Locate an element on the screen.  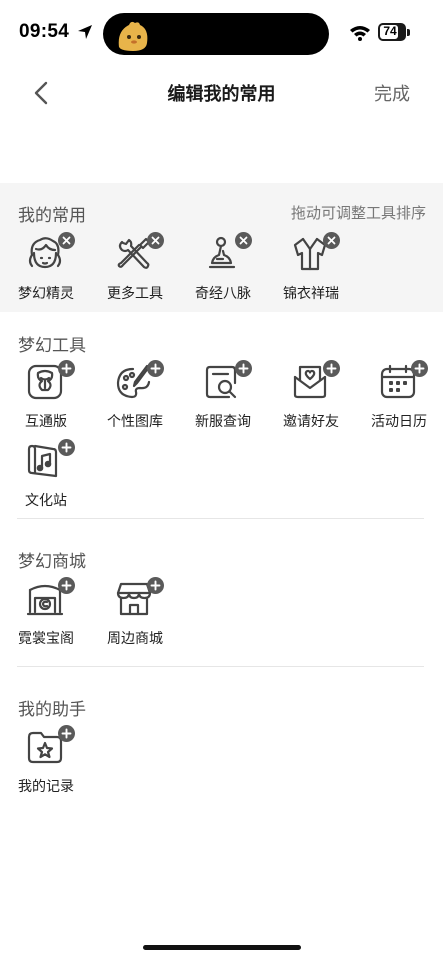
assistant-title: 我的助手 is located at coordinates (52, 709).